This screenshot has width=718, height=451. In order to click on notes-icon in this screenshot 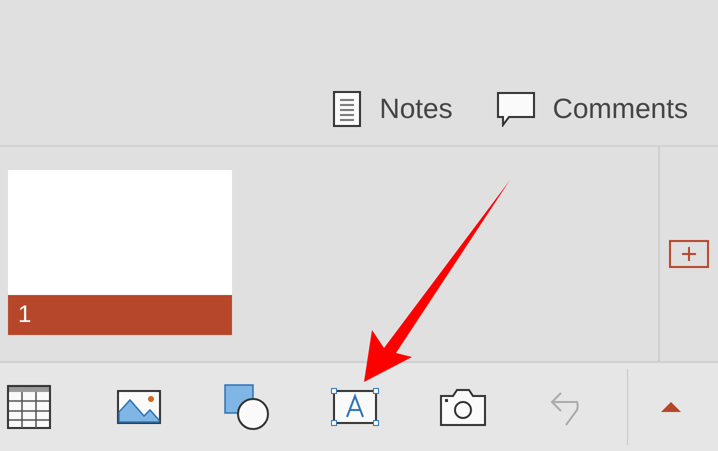, I will do `click(347, 109)`.